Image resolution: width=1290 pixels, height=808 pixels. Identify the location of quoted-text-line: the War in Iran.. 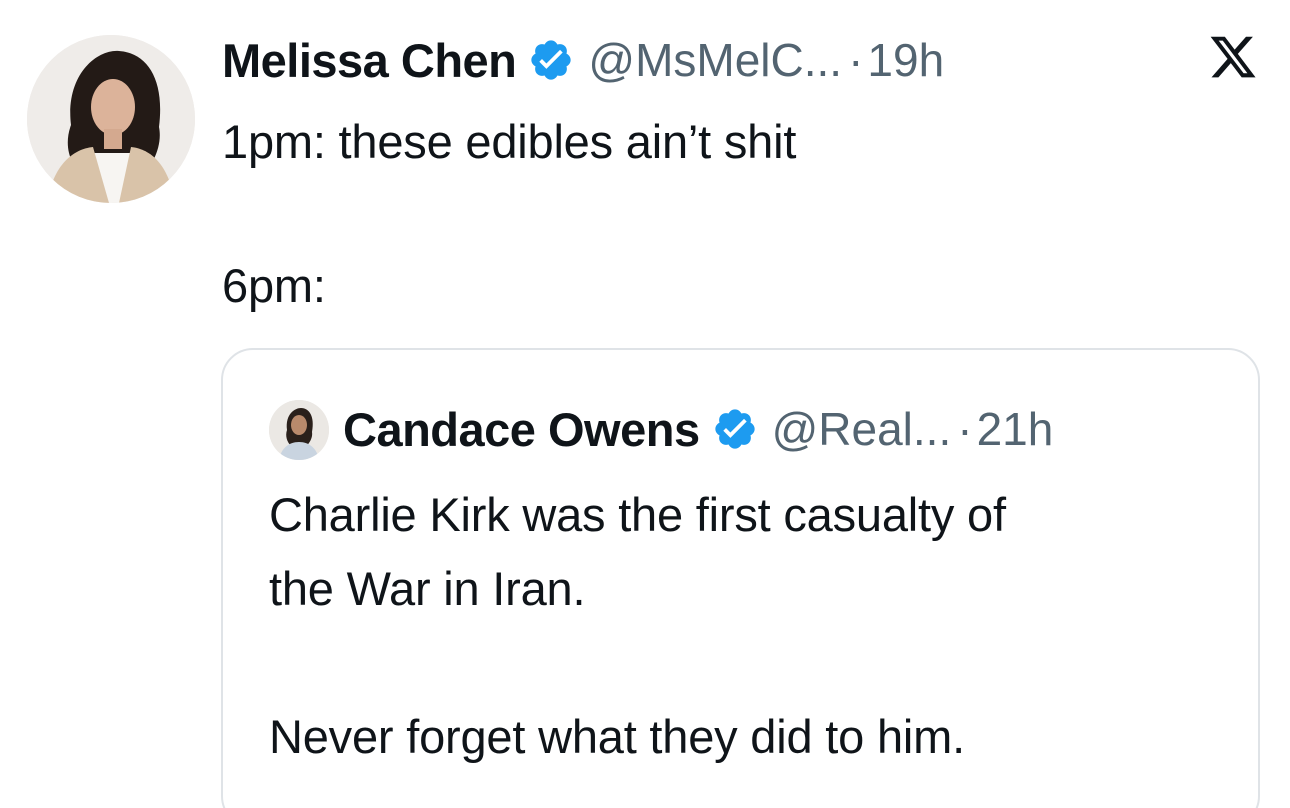
(427, 588).